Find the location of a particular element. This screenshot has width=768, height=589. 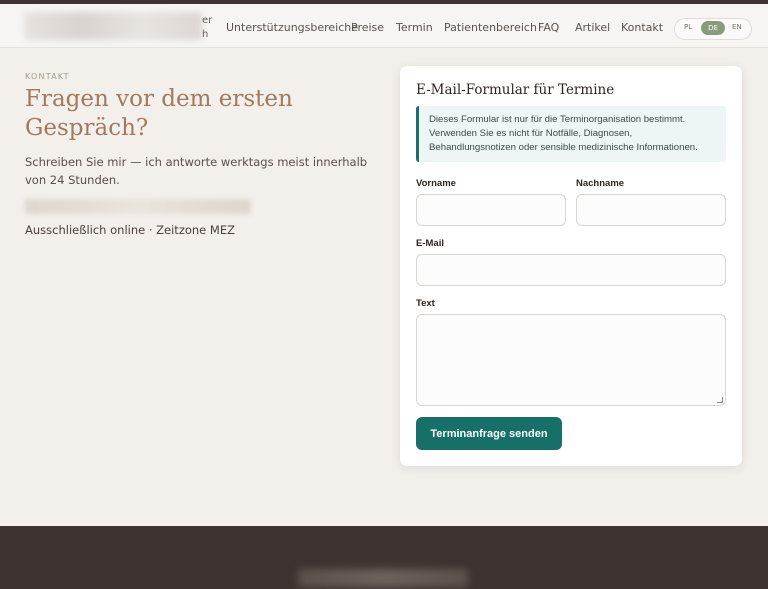

email-field is located at coordinates (571, 270).